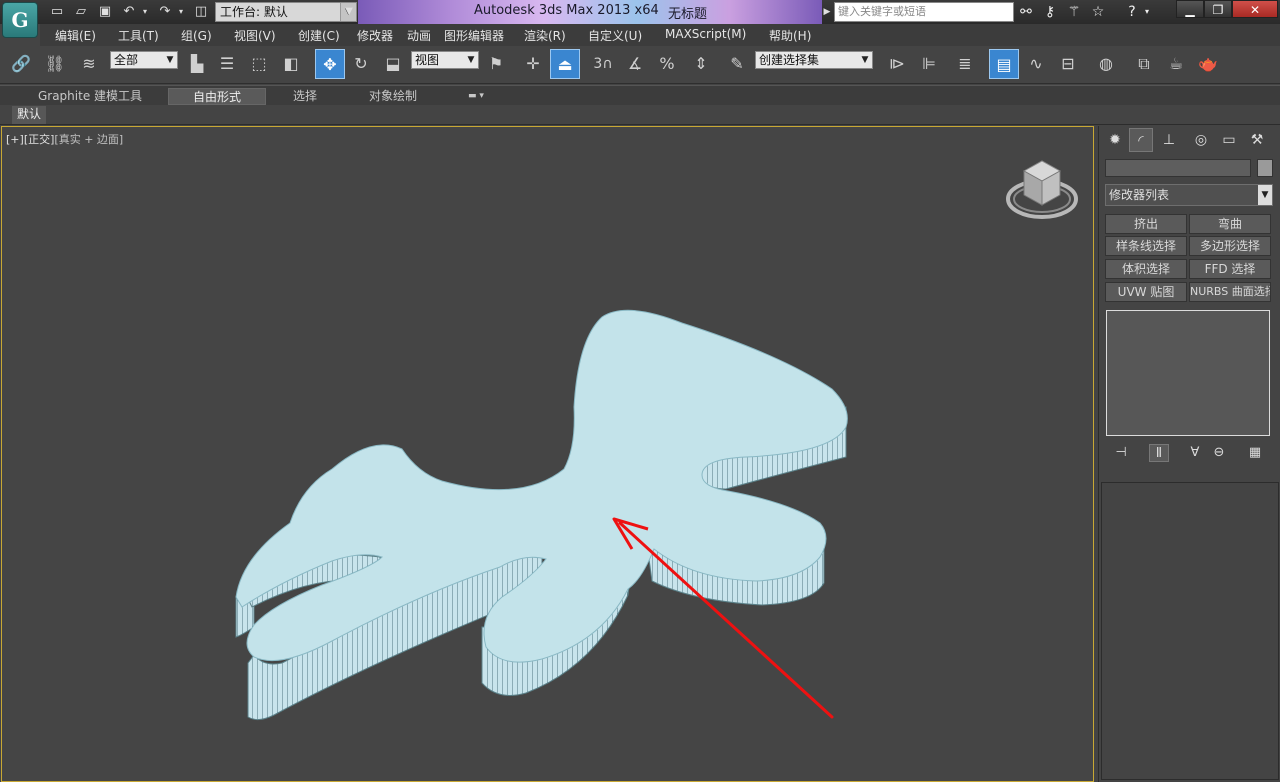 The image size is (1280, 782). What do you see at coordinates (1146, 224) in the screenshot?
I see `extrude-button: 挤出` at bounding box center [1146, 224].